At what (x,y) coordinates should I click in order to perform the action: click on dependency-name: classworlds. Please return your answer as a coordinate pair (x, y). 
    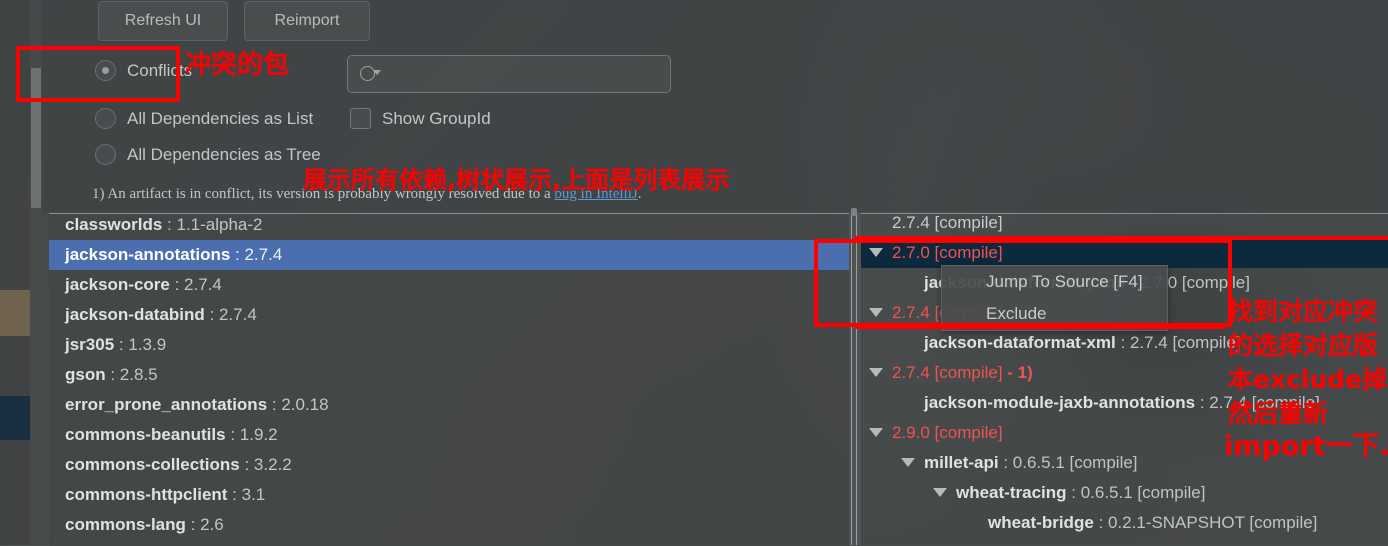
    Looking at the image, I should click on (114, 224).